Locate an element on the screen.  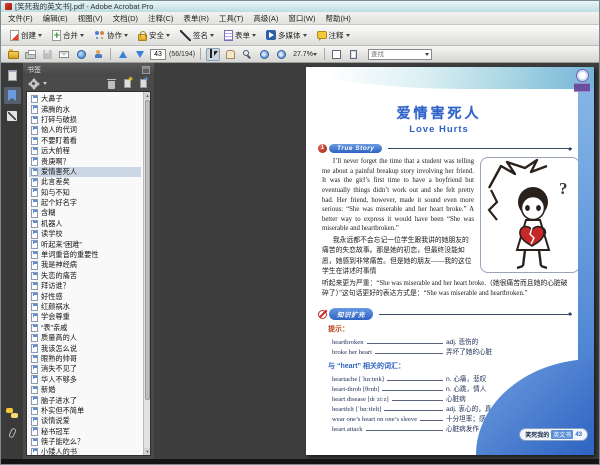
save-button is located at coordinates (47, 54).